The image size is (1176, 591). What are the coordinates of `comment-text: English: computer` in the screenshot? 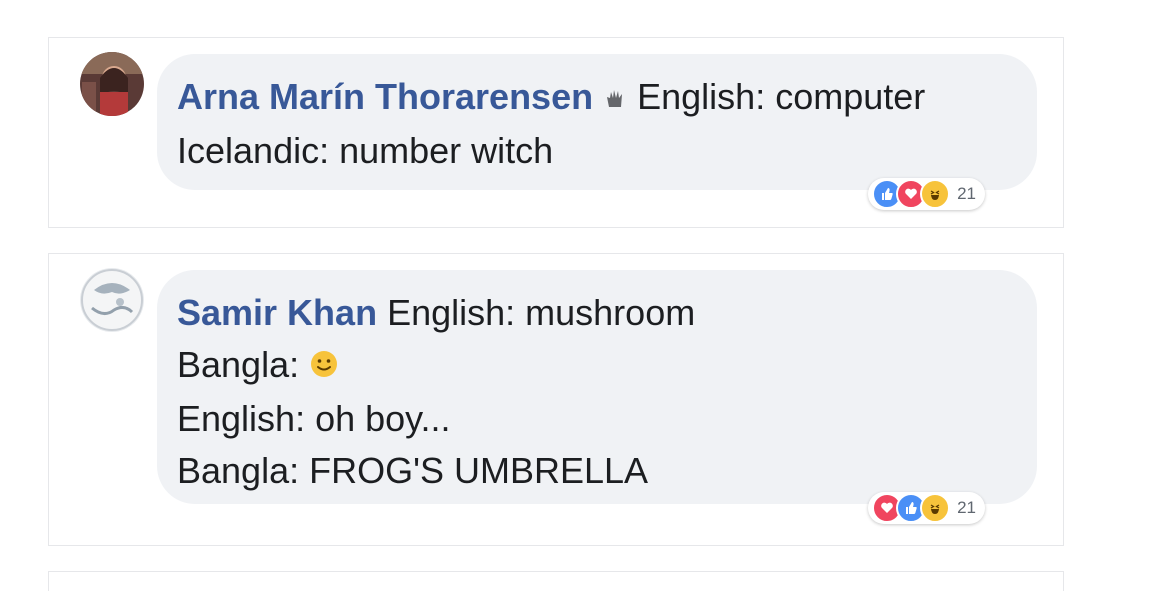 It's located at (781, 96).